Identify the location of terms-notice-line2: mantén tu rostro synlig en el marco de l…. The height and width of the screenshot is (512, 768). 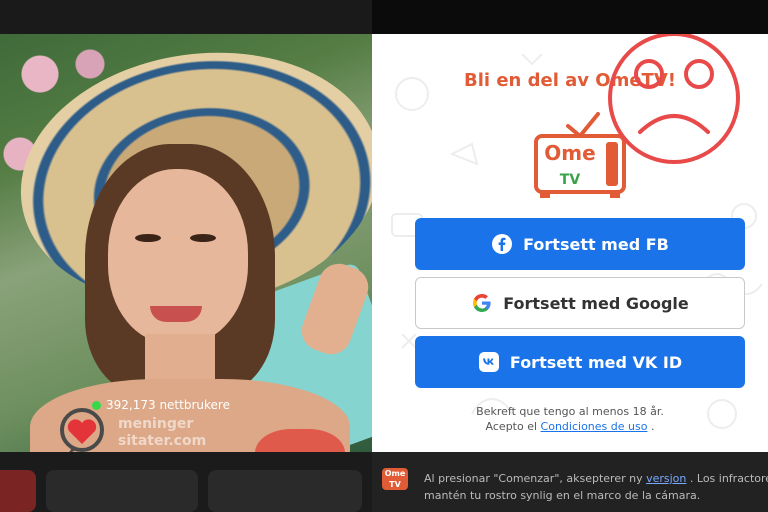
(562, 495).